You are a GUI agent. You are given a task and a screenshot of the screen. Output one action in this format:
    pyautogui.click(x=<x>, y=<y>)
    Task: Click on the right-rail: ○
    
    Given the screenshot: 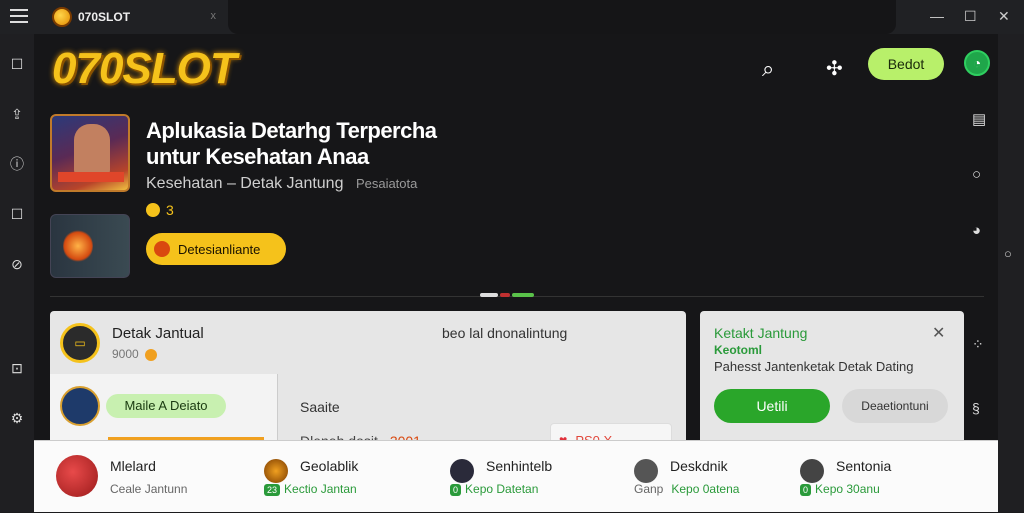 What is the action you would take?
    pyautogui.click(x=1011, y=273)
    